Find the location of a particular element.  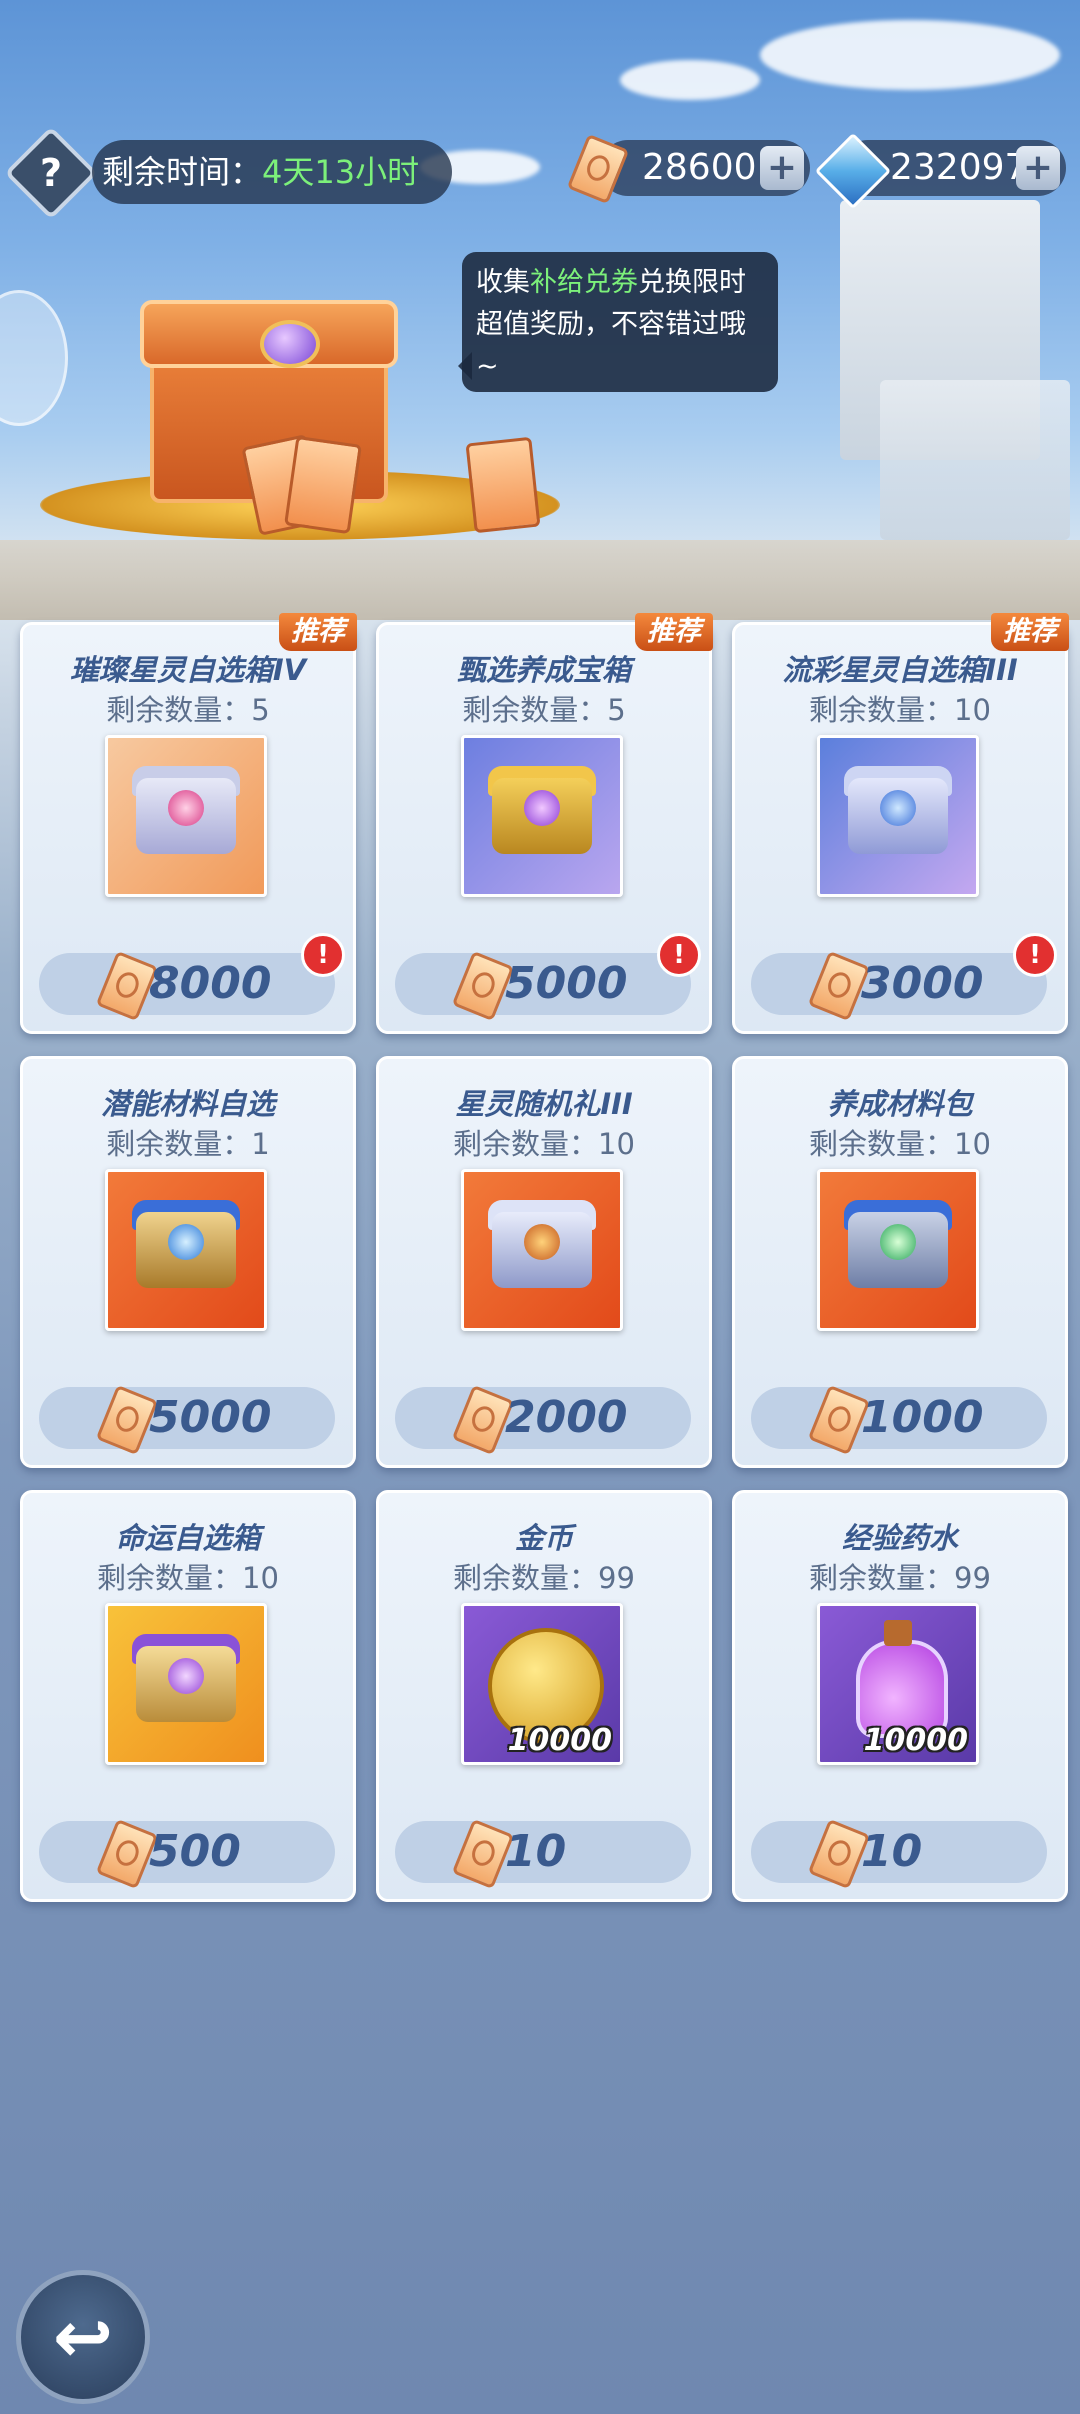

shop-item-card: 命运自选箱 剩余数量：10 500 is located at coordinates (188, 1696).